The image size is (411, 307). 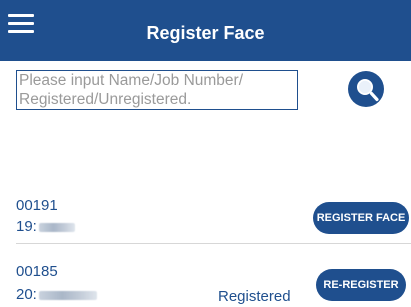 What do you see at coordinates (37, 205) in the screenshot?
I see `job-number: 00191` at bounding box center [37, 205].